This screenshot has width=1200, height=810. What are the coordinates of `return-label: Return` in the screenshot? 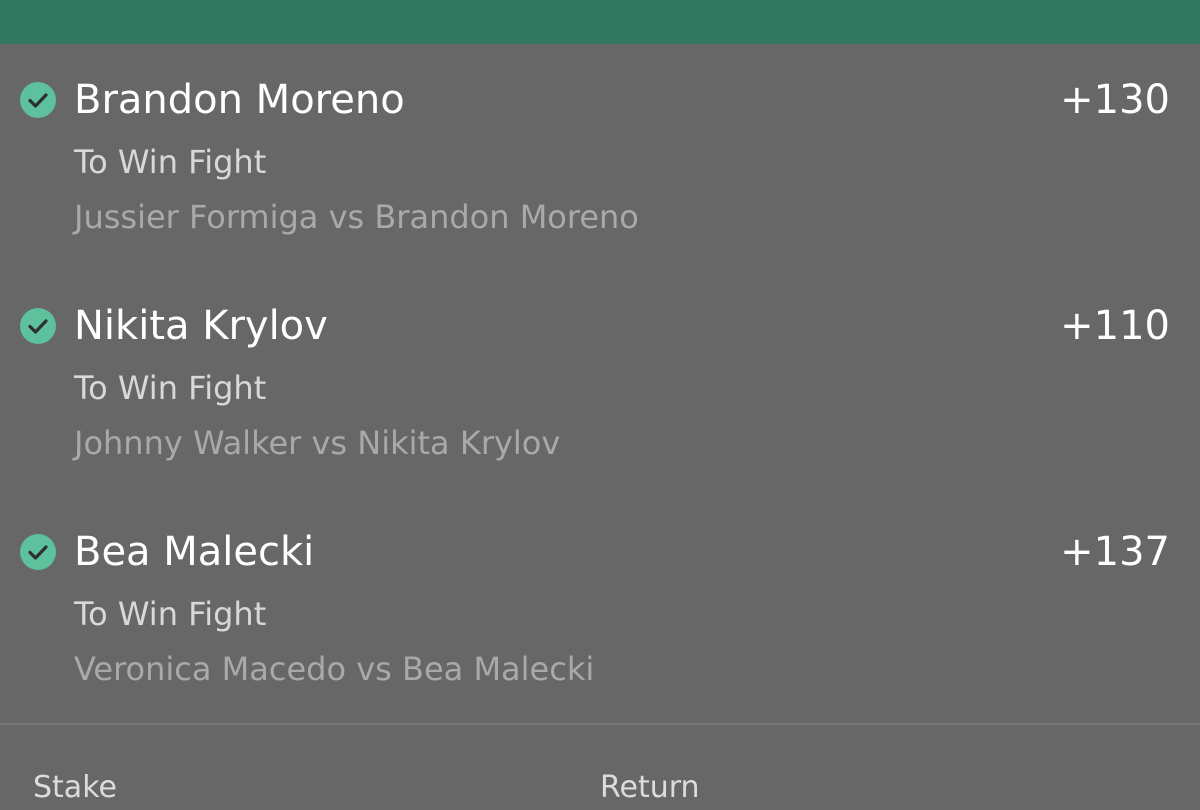 It's located at (650, 787).